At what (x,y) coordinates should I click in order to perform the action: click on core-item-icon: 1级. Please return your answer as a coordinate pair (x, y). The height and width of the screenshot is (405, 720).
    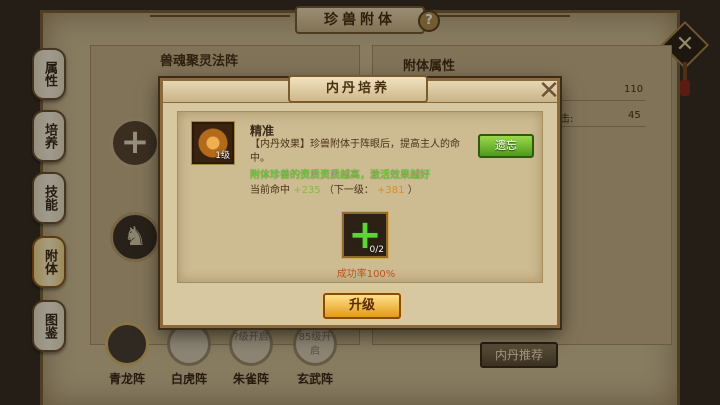
    Looking at the image, I should click on (213, 143).